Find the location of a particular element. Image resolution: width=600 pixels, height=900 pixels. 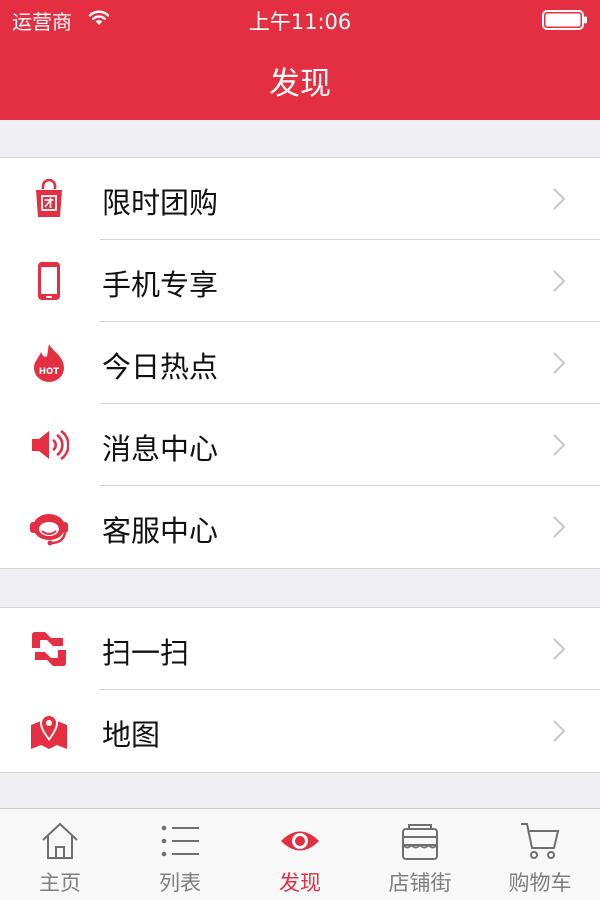

tab-home: 主页 is located at coordinates (60, 854).